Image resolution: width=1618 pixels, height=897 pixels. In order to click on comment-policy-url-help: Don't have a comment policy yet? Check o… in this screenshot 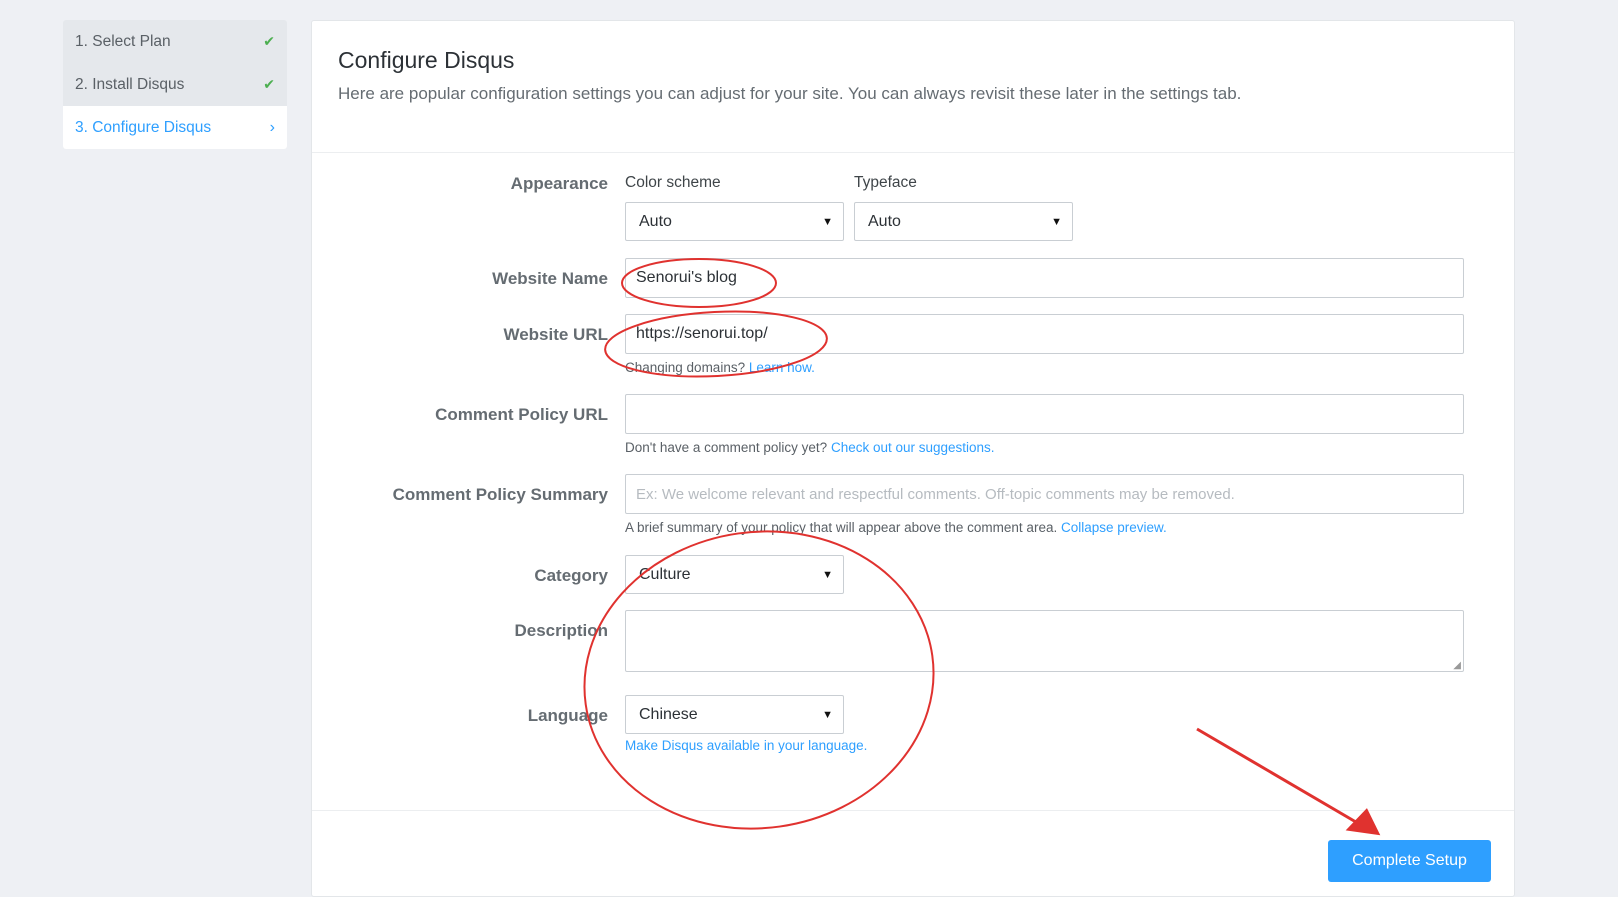, I will do `click(810, 447)`.